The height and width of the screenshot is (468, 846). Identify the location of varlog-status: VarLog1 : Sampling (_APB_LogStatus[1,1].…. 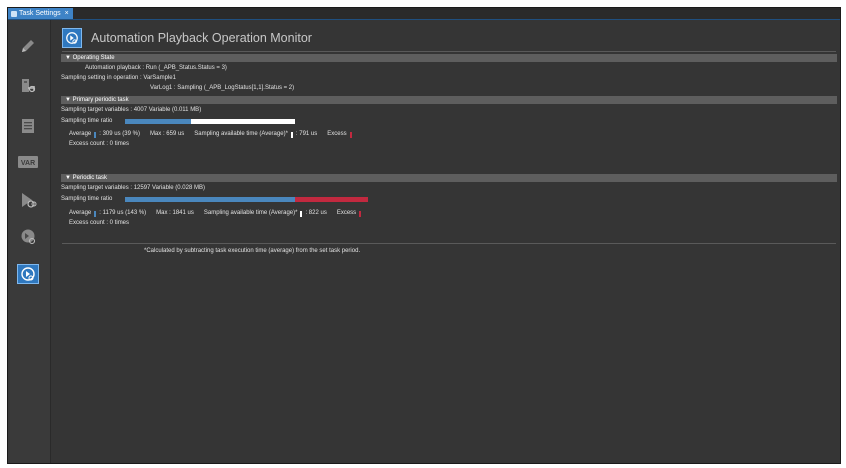
(222, 88).